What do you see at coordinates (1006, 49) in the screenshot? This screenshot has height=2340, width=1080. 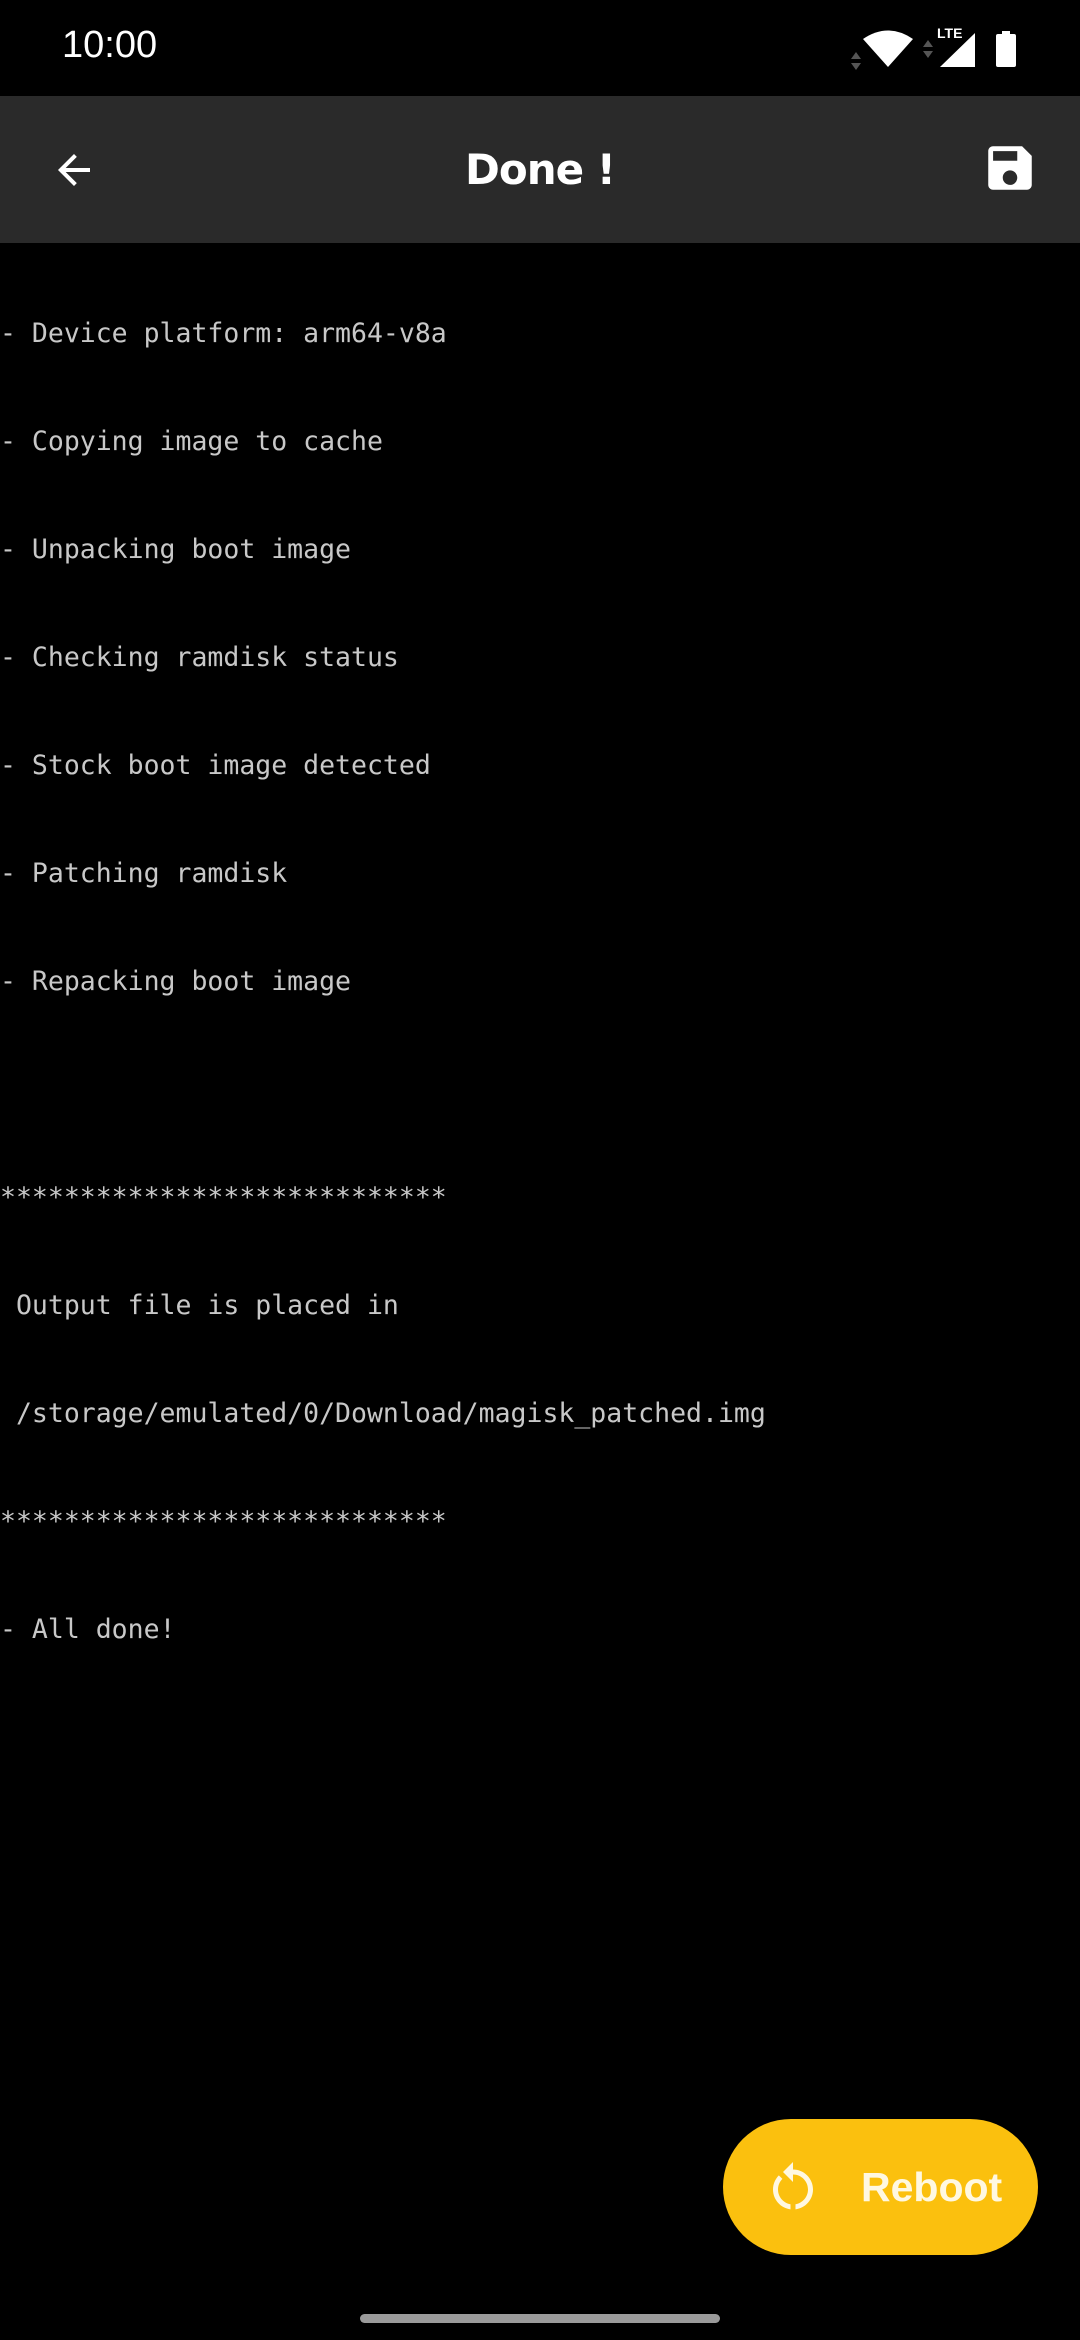 I see `battery-icon` at bounding box center [1006, 49].